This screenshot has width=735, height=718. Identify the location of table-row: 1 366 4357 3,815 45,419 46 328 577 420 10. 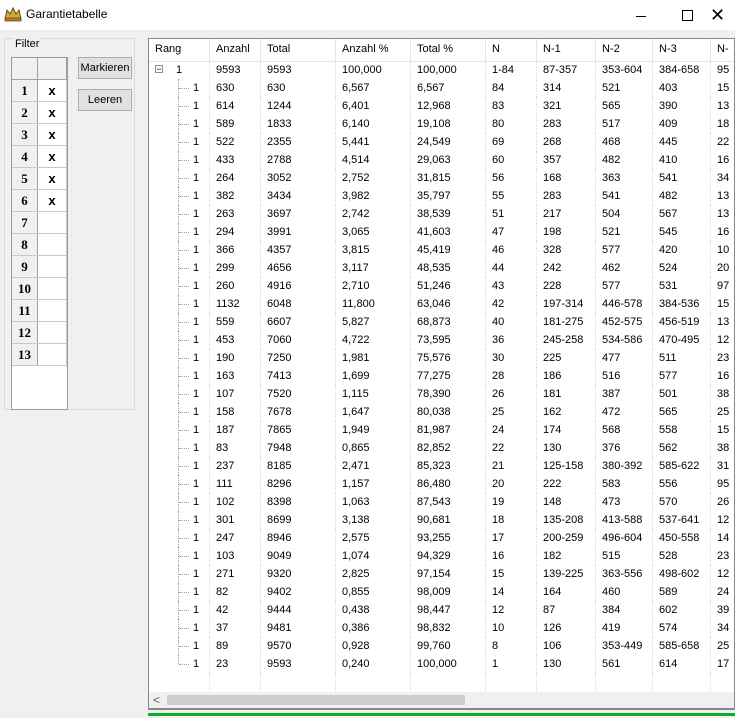
(441, 250).